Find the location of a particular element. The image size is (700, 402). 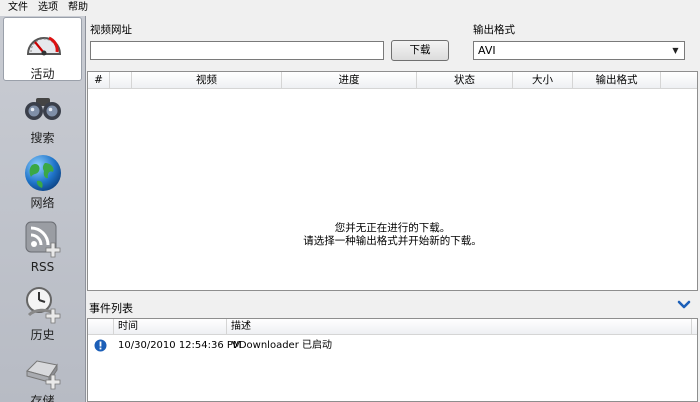

event-list-title: 事件列表 is located at coordinates (111, 308).